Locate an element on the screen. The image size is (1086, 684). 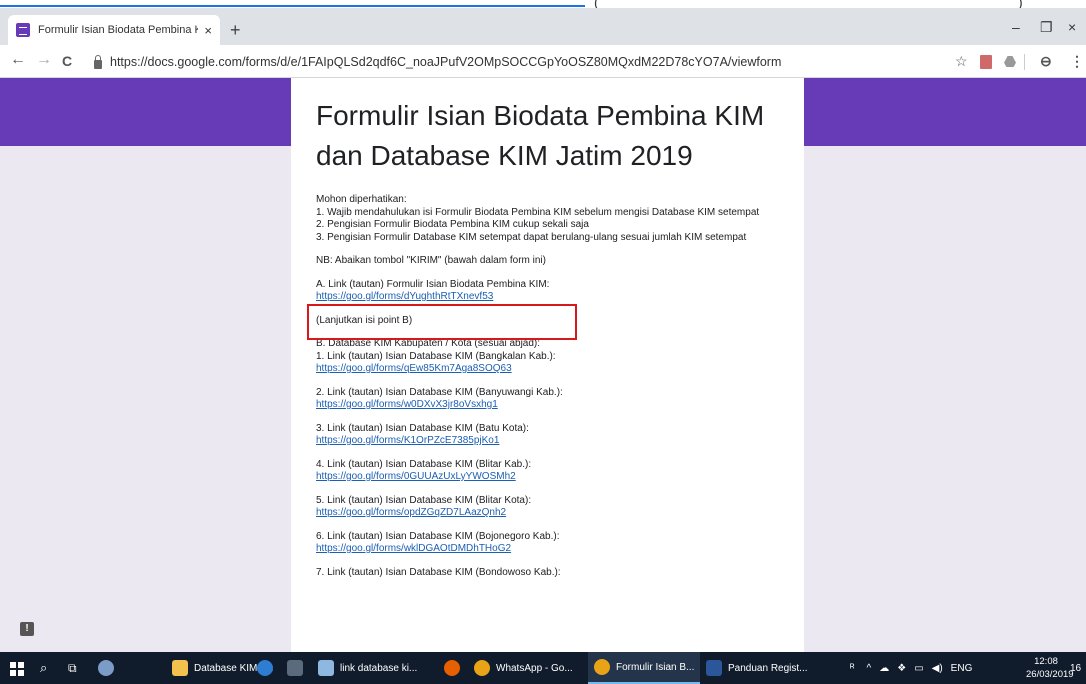
paint-icon is located at coordinates (109, 668).